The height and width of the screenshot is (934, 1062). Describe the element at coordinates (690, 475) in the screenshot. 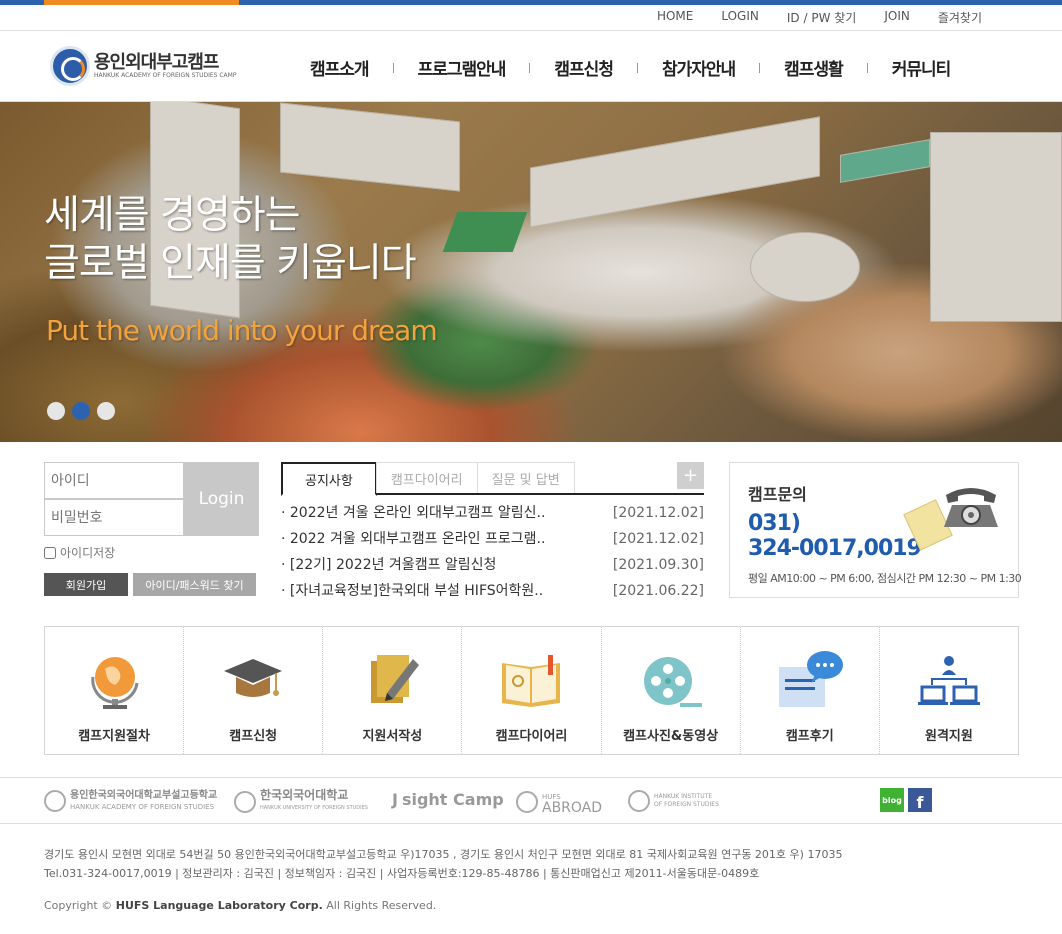

I see `more-button: +` at that location.